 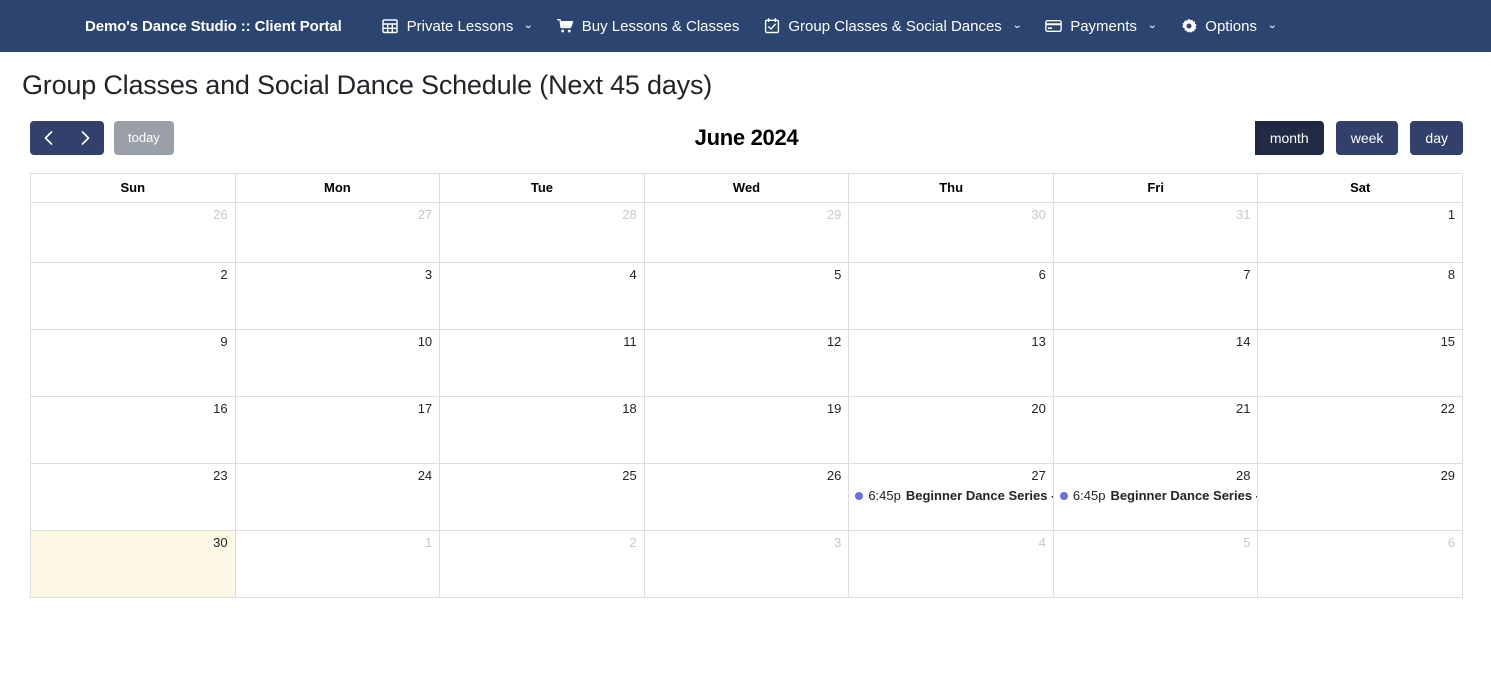 I want to click on calendar-day-cell: 24, so click(x=338, y=497).